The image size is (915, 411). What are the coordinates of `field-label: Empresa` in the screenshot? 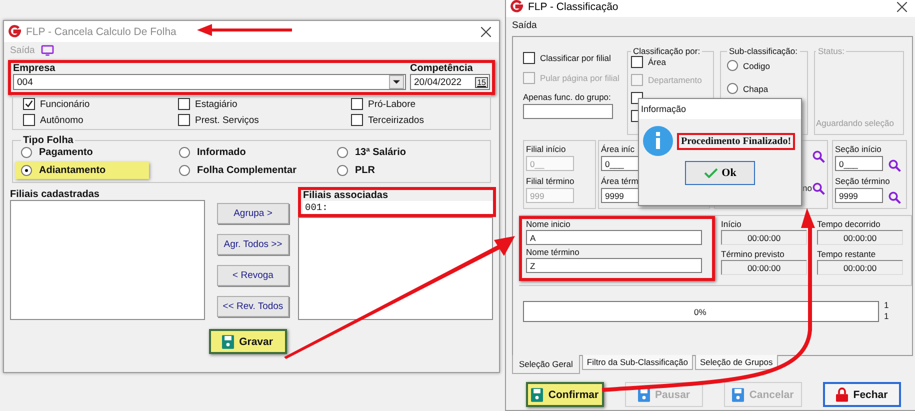 It's located at (34, 68).